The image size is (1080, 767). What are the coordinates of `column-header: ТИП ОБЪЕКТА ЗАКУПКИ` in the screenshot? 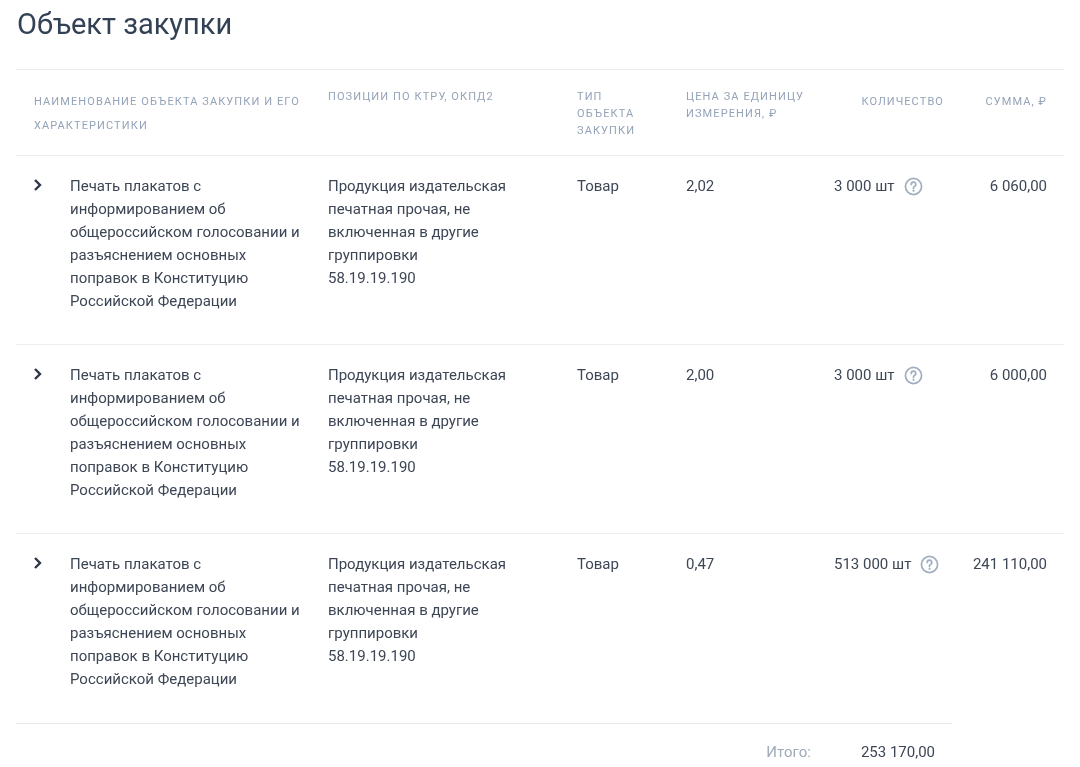 It's located at (607, 114).